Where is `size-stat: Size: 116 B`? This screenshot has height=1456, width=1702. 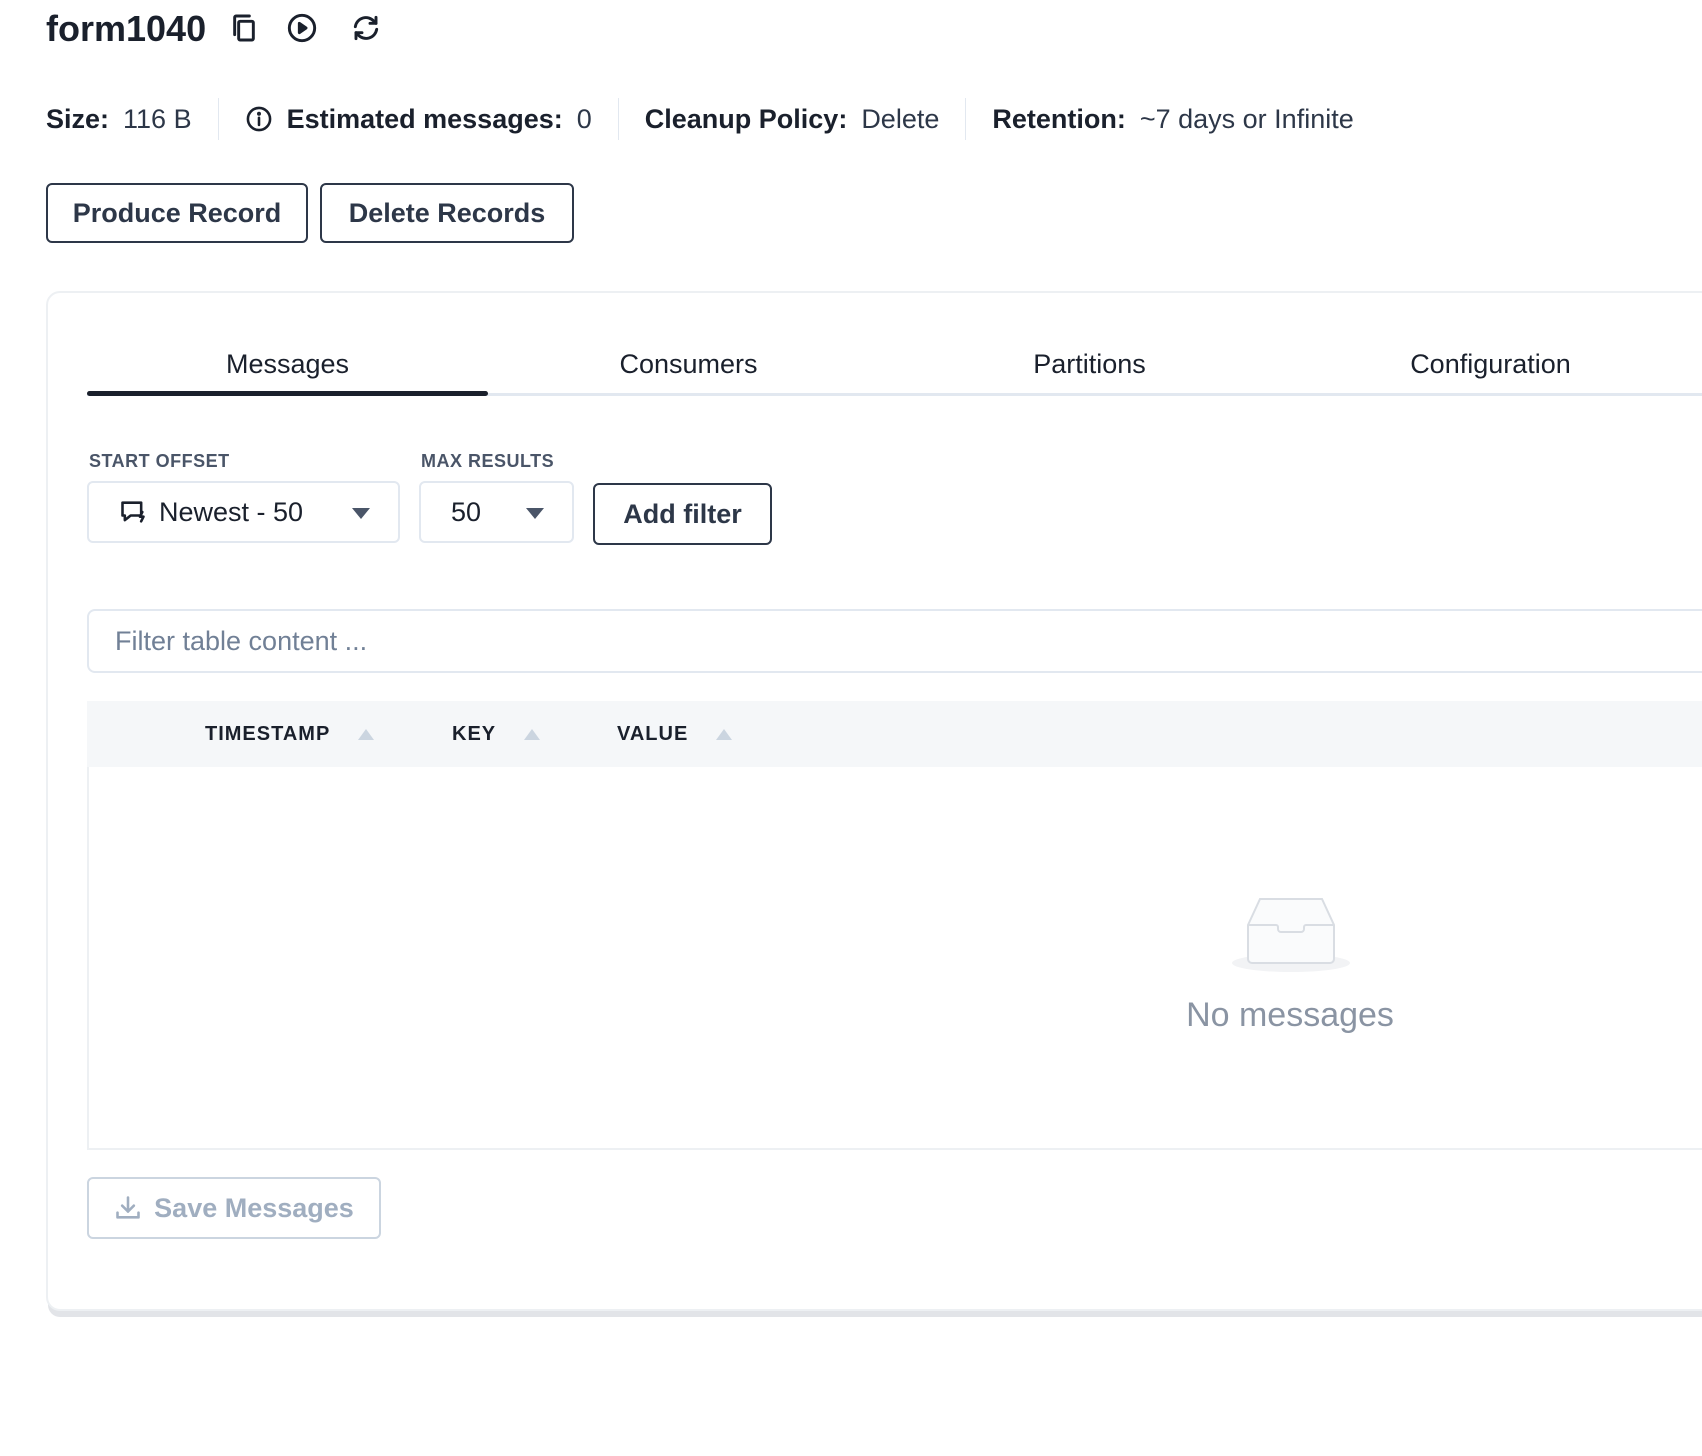 size-stat: Size: 116 B is located at coordinates (119, 119).